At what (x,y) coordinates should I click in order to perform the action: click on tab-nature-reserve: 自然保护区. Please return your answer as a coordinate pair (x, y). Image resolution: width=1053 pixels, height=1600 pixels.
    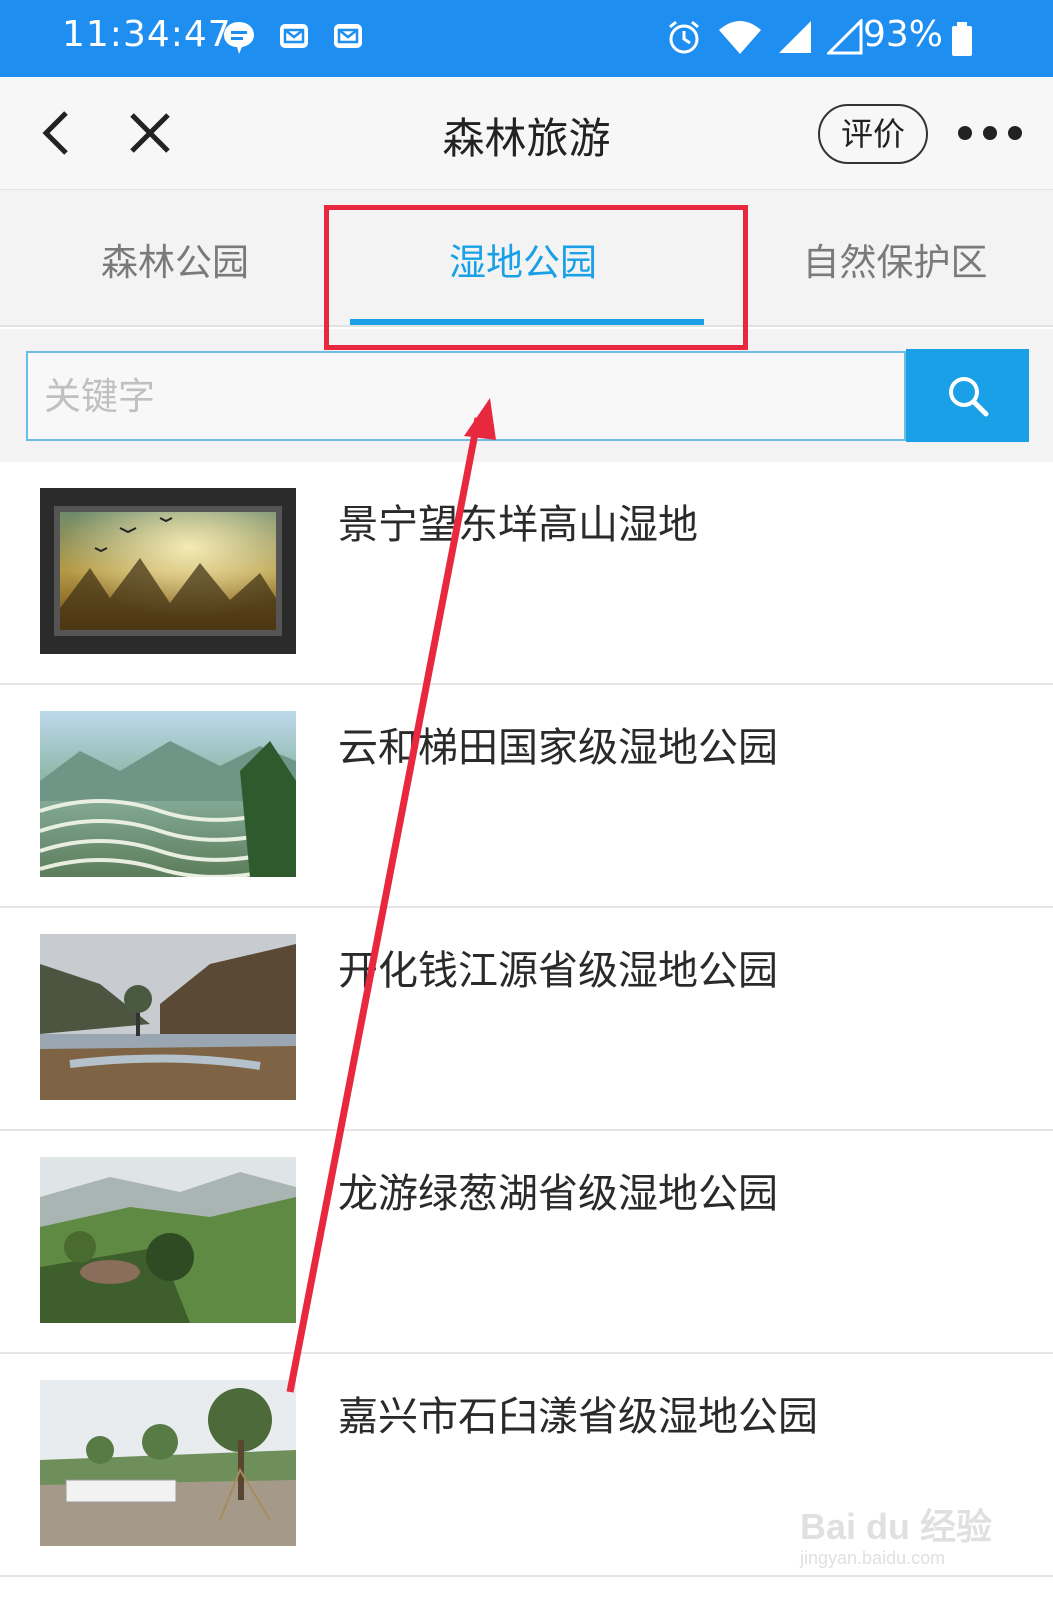
    Looking at the image, I should click on (895, 259).